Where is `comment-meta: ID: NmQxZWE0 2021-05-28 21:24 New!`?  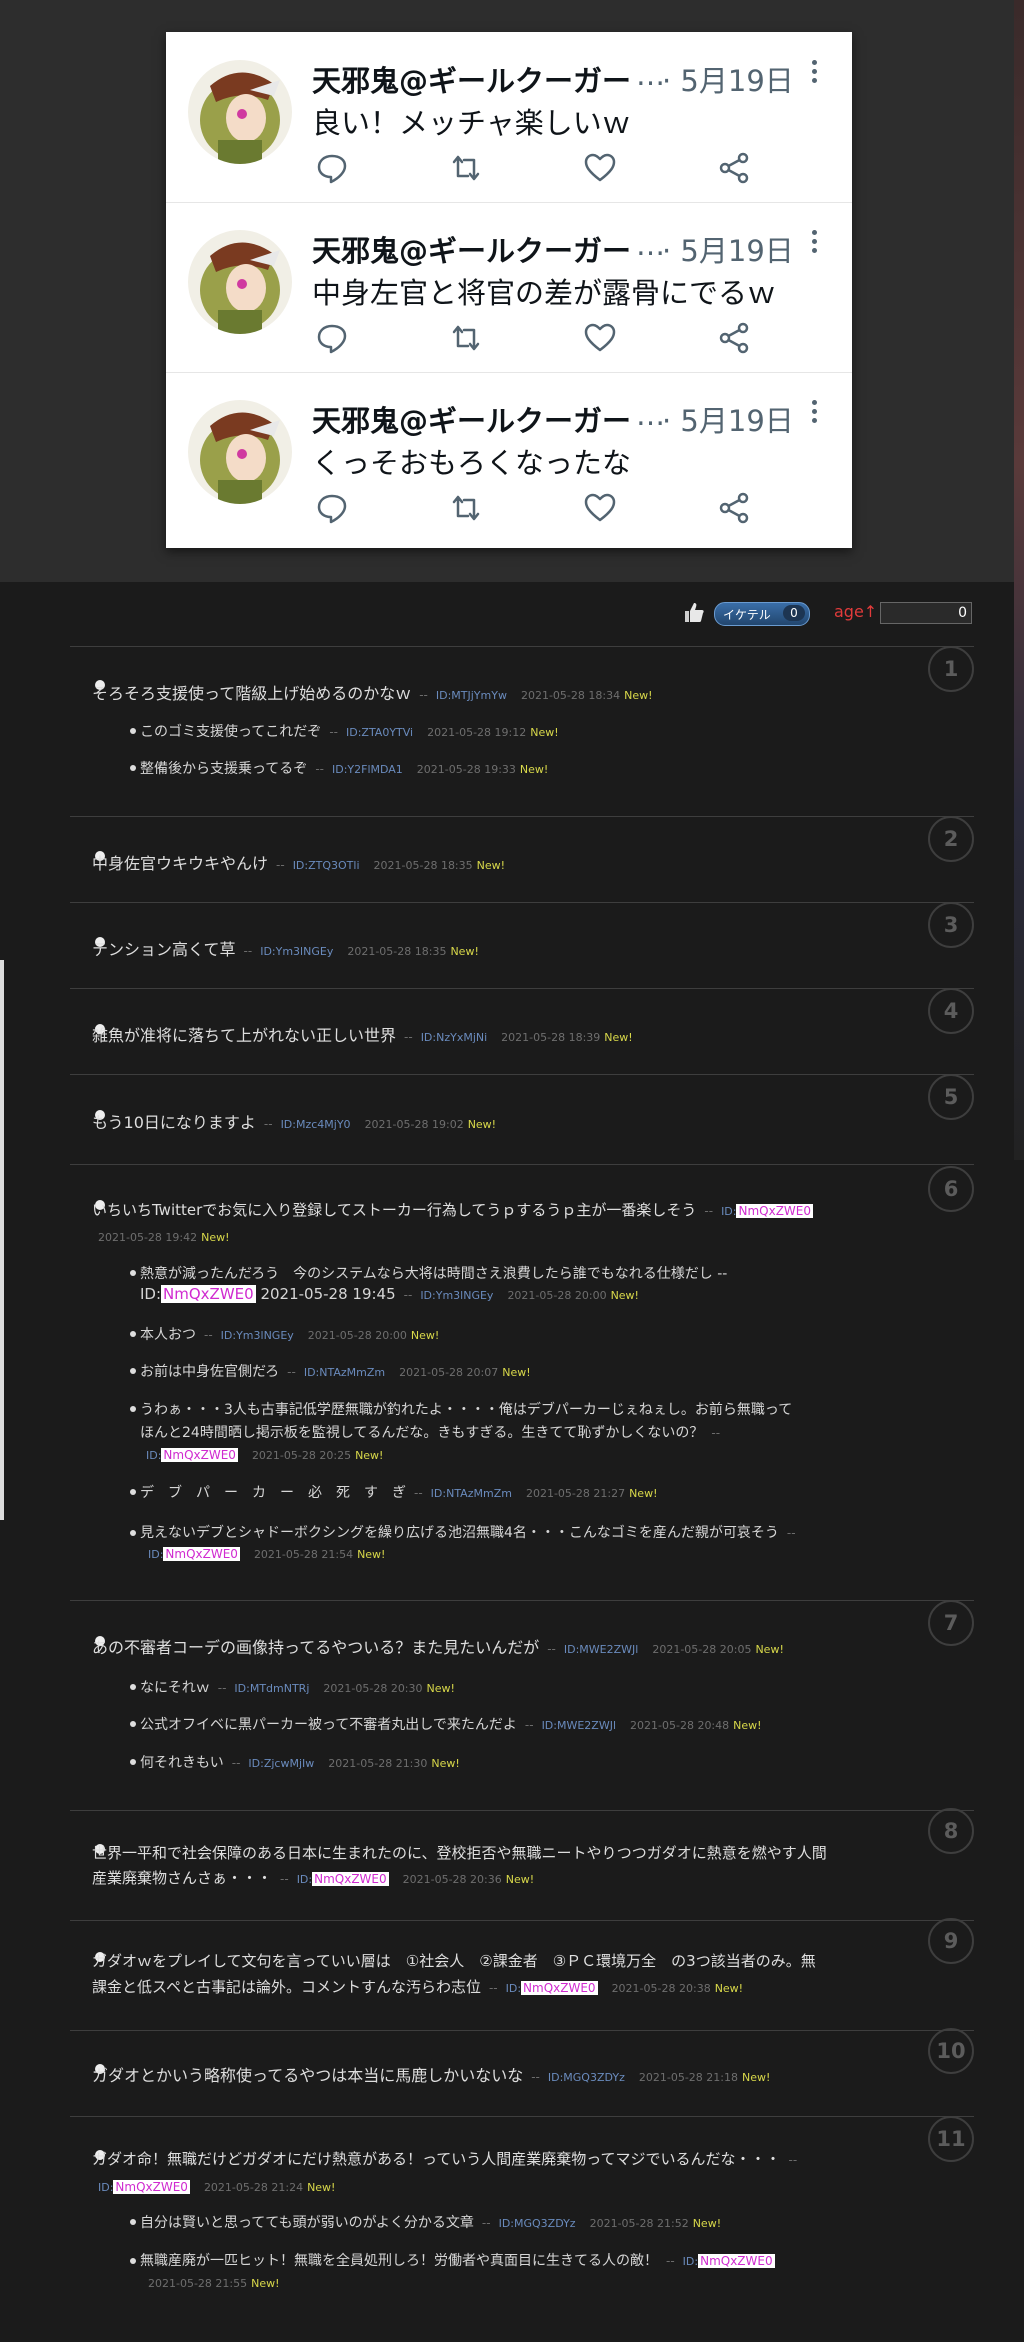
comment-meta: ID: NmQxZWE0 2021-05-28 21:24 New! is located at coordinates (216, 2185).